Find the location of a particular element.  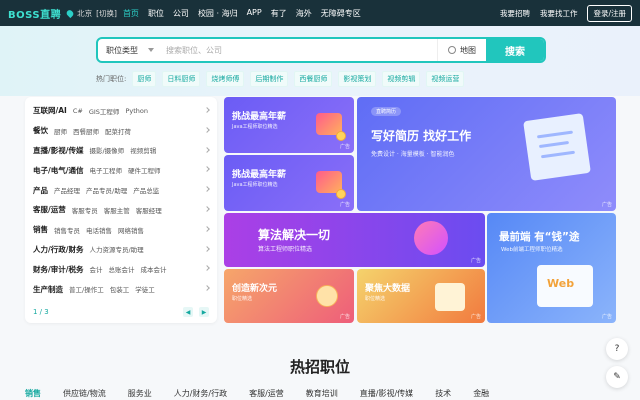

nav-link-home: 首页 is located at coordinates (131, 13).